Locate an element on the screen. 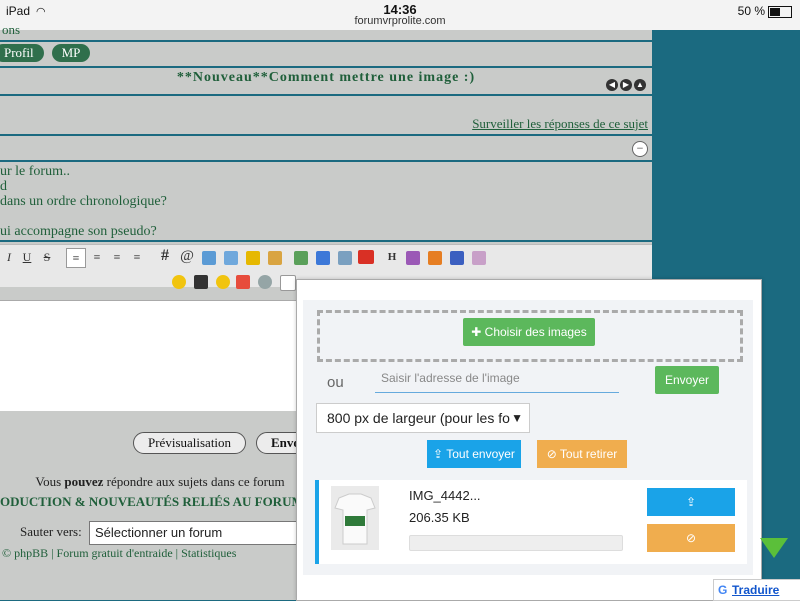 This screenshot has height=601, width=800. category-path: ODUCTION & NOUVEAUTÉS RELIÉS AU FORUM : is located at coordinates (150, 502).